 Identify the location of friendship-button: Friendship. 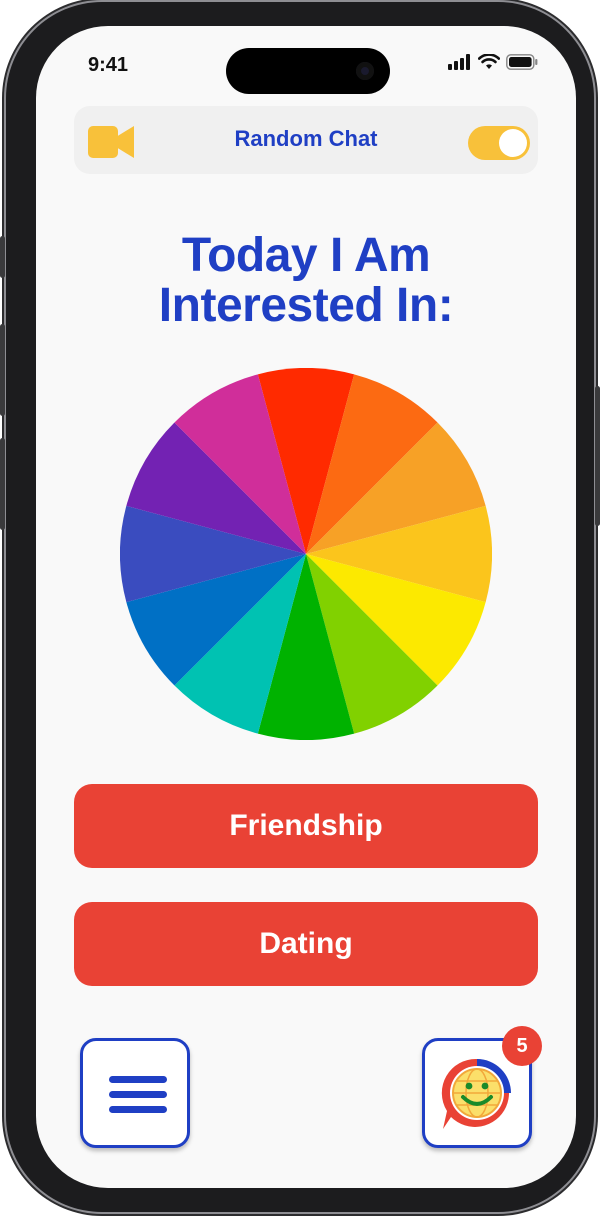
(306, 826).